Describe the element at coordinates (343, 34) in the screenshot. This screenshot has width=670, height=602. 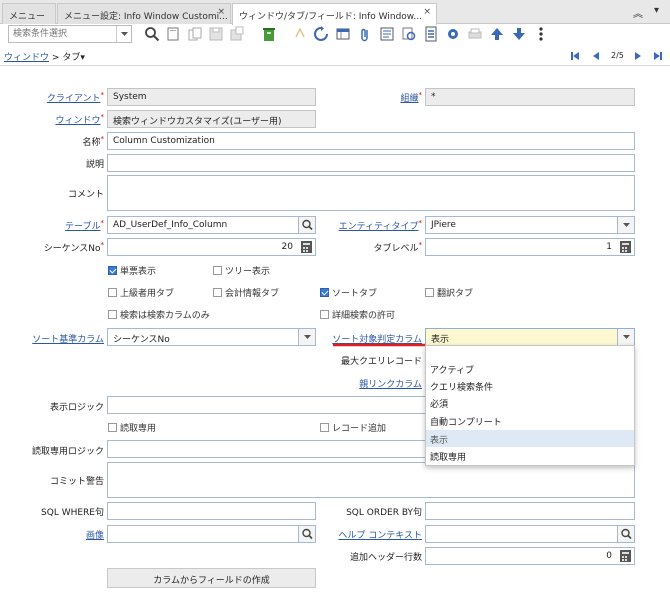
I see `grid-toggle-icon` at that location.